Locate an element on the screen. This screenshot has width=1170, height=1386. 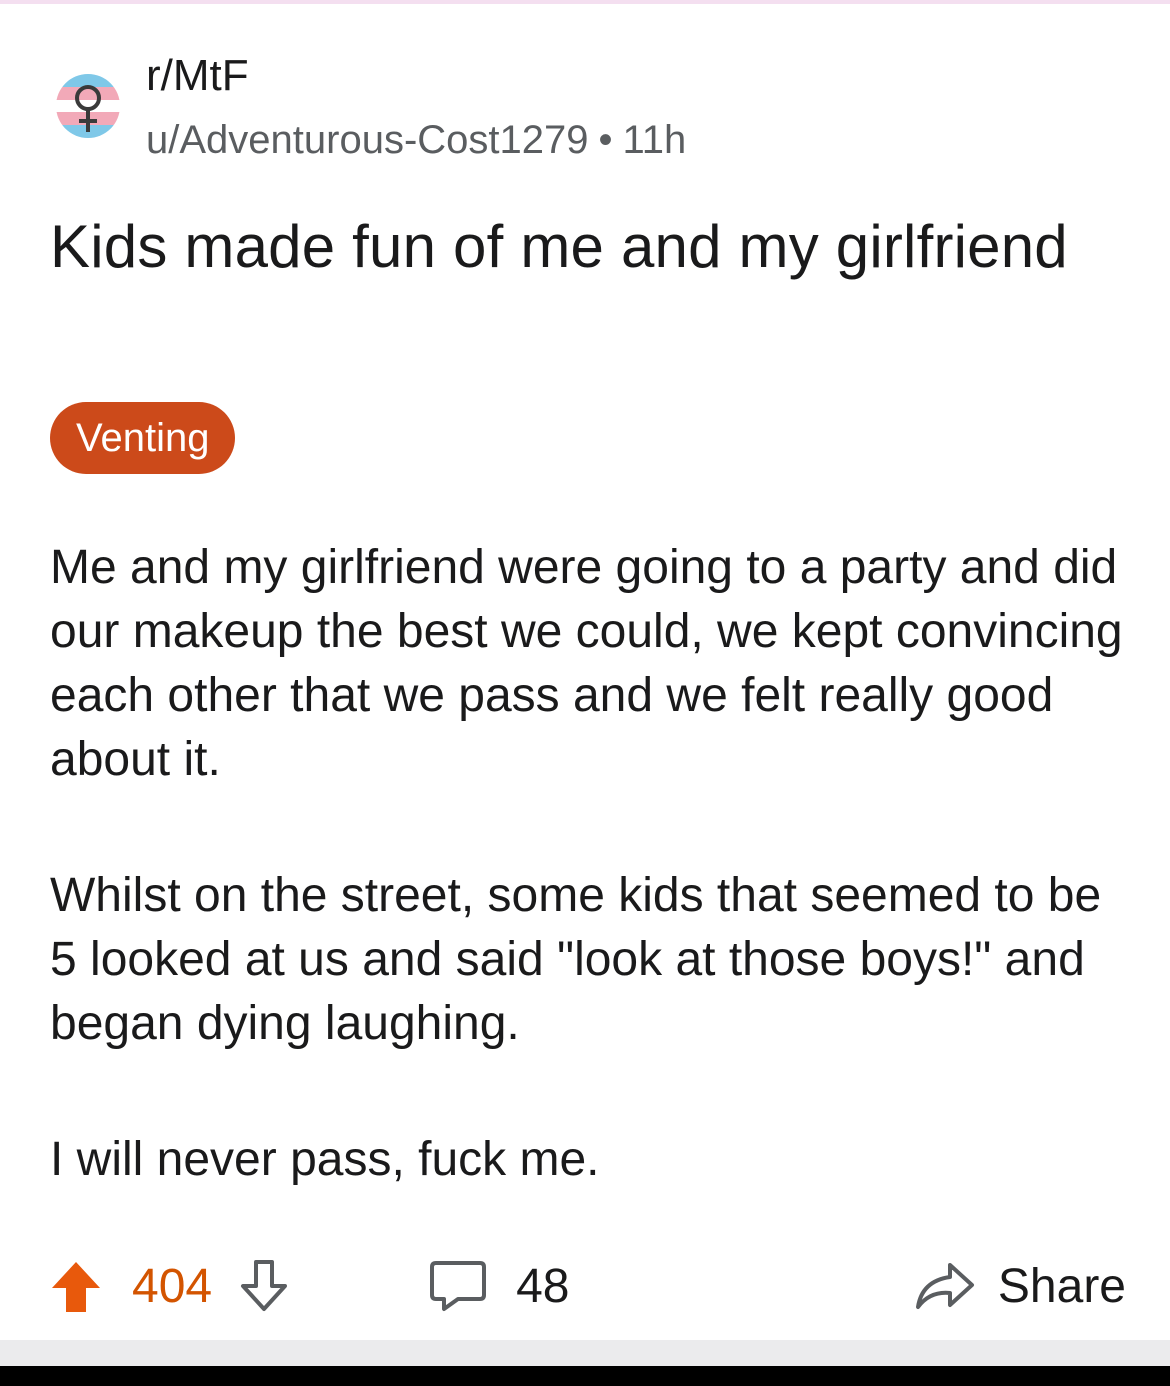
vote-score: 404 is located at coordinates (172, 1286).